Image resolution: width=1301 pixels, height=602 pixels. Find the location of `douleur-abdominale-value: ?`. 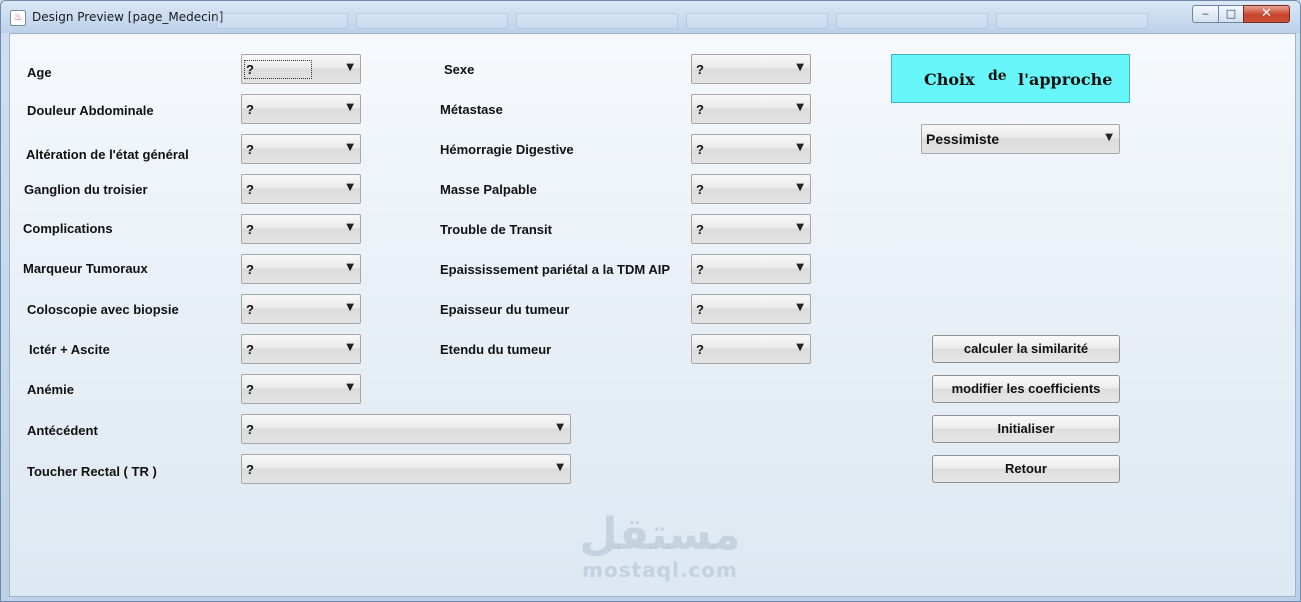

douleur-abdominale-value: ? is located at coordinates (250, 109).